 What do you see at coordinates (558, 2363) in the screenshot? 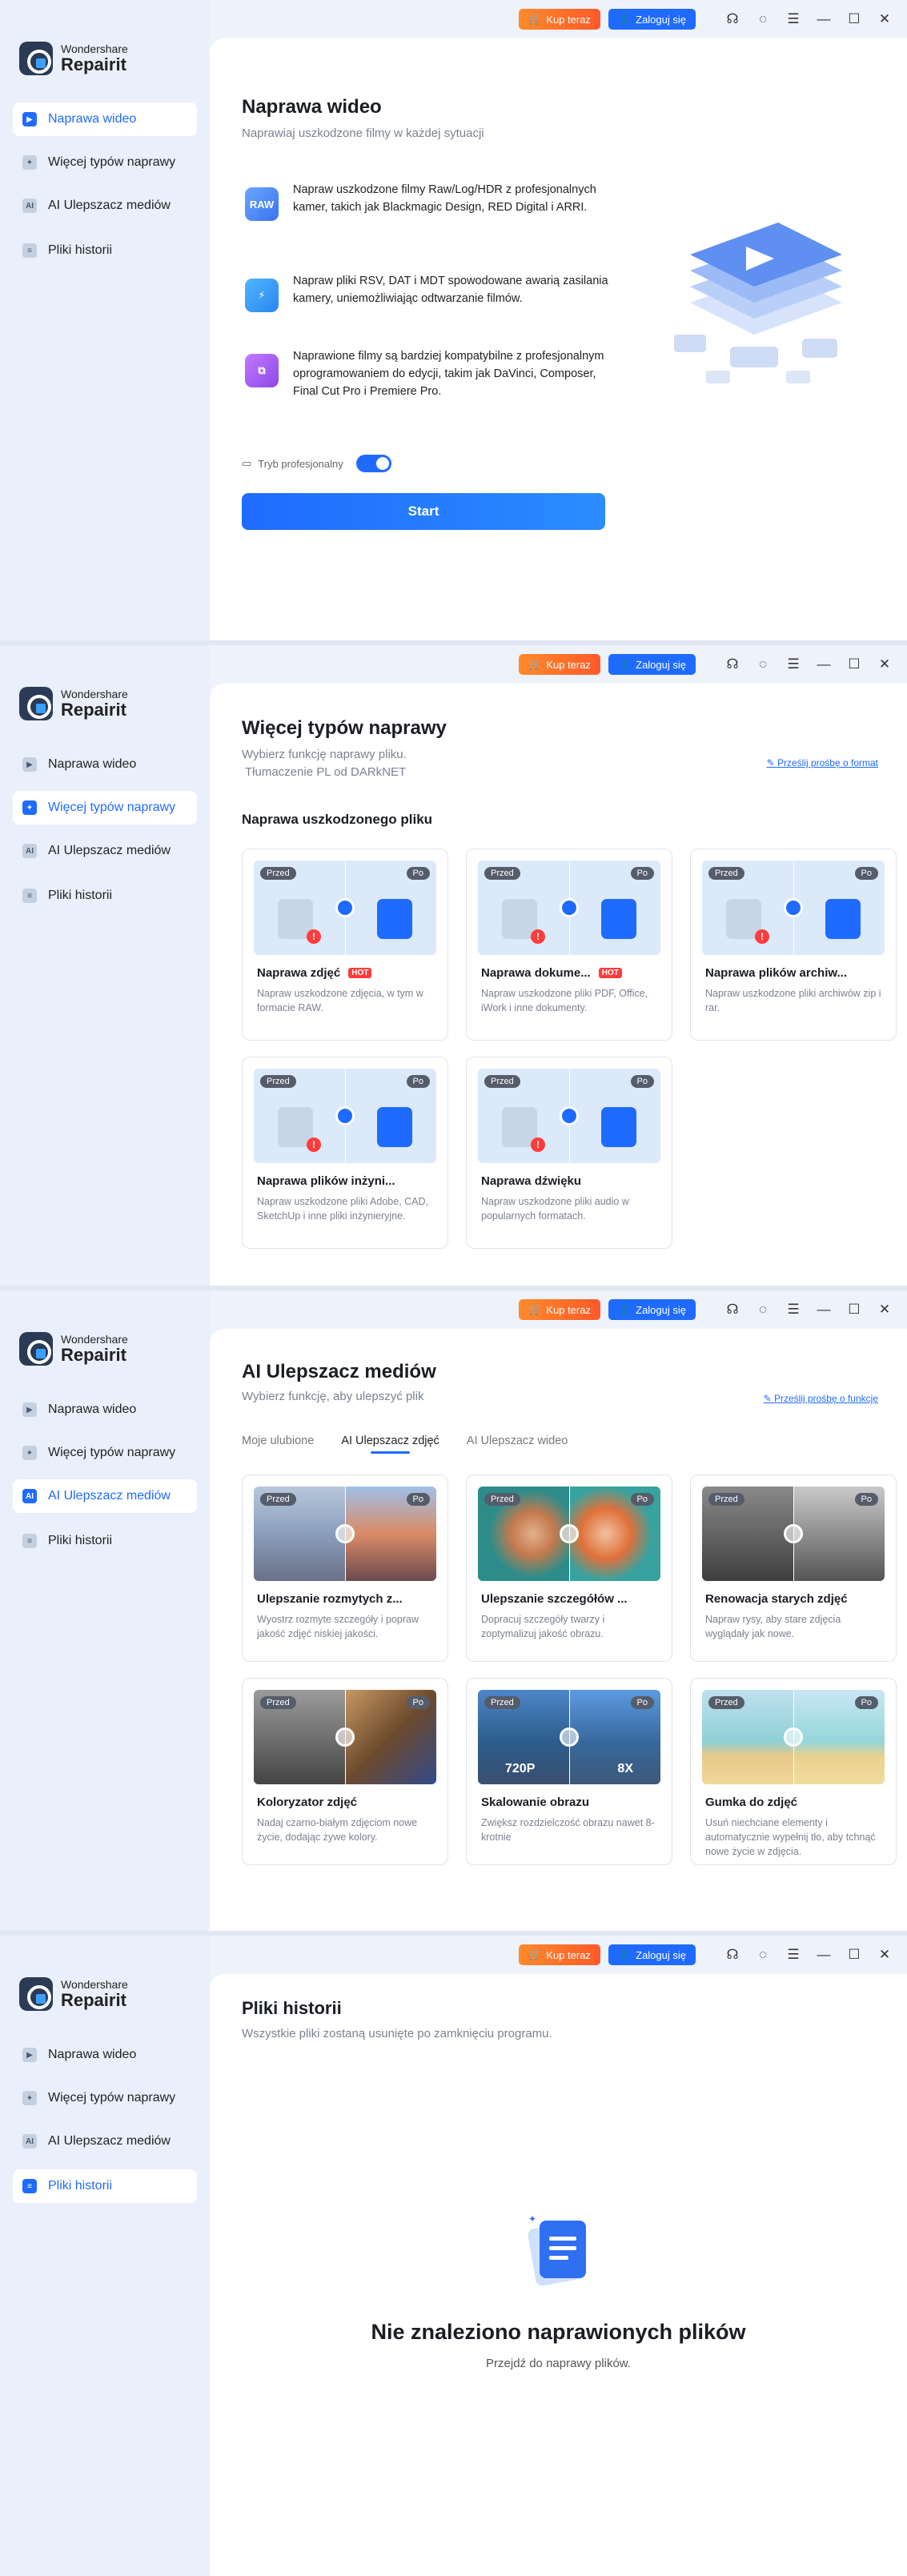
I see `empty-state-link: Przejdź do naprawy plików.` at bounding box center [558, 2363].